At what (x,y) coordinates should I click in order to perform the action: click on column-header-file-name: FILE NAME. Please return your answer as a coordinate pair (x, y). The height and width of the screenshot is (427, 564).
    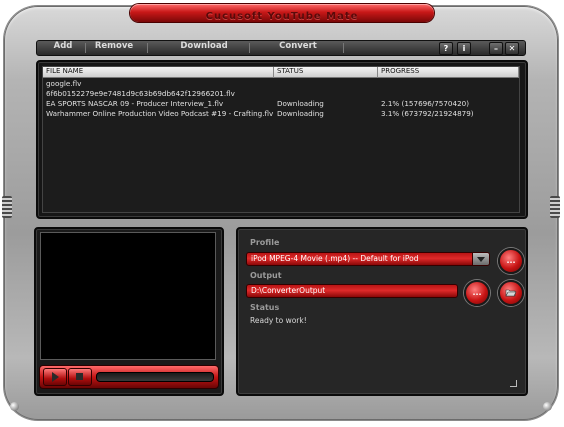
    Looking at the image, I should click on (158, 72).